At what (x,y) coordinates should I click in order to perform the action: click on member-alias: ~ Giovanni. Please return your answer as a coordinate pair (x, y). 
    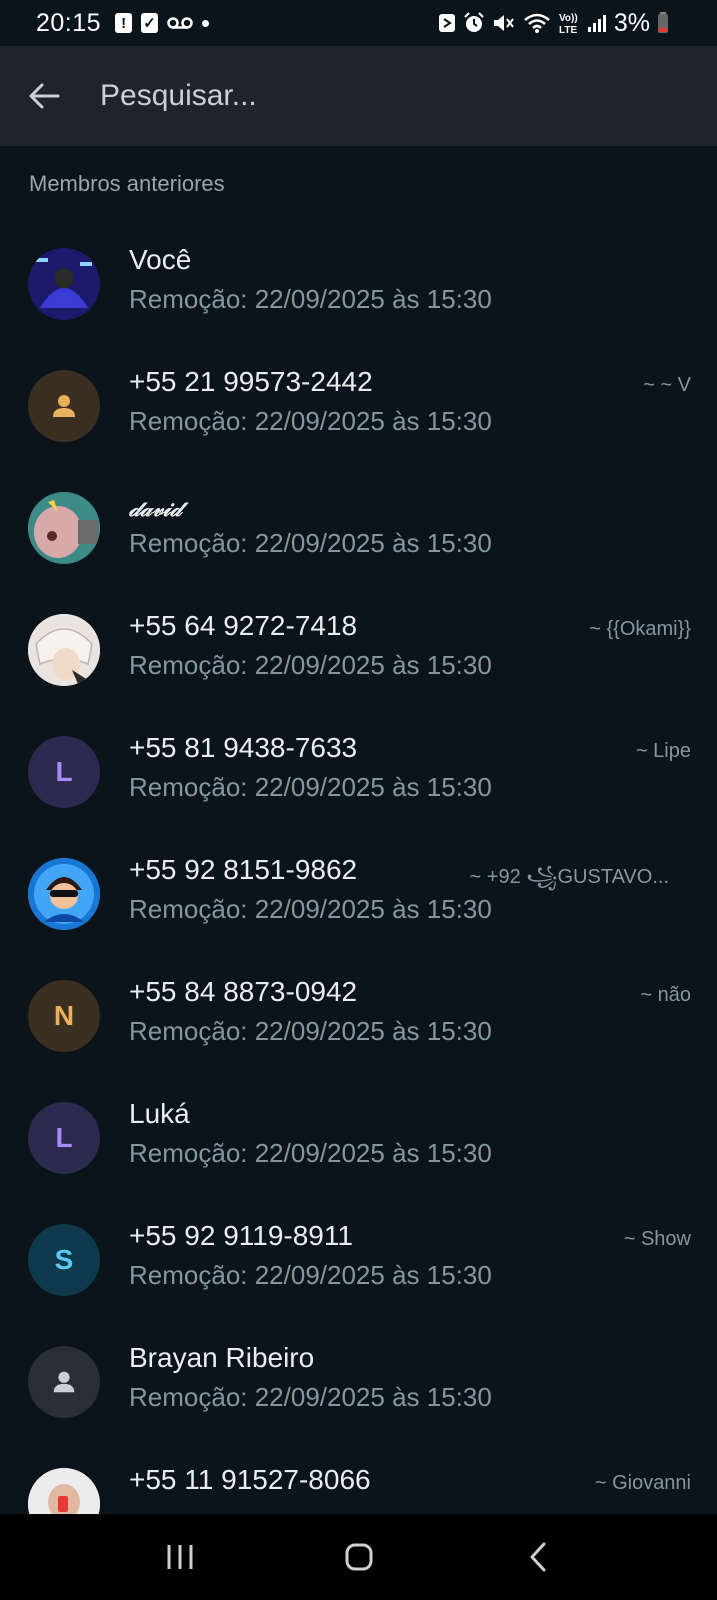
    Looking at the image, I should click on (642, 1483).